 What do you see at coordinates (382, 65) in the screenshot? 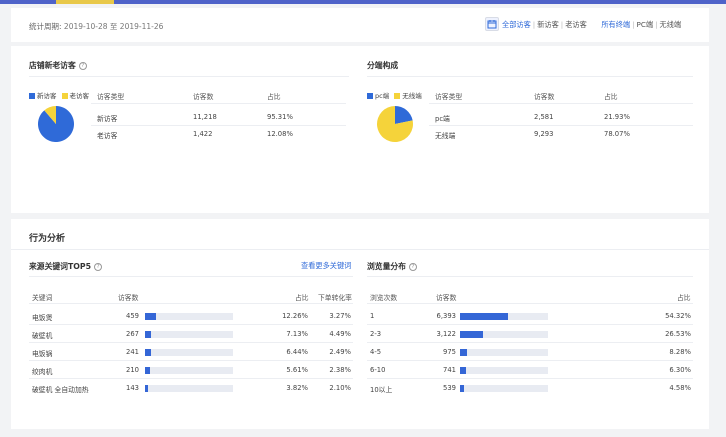
I see `device-split-title: 分端构成` at bounding box center [382, 65].